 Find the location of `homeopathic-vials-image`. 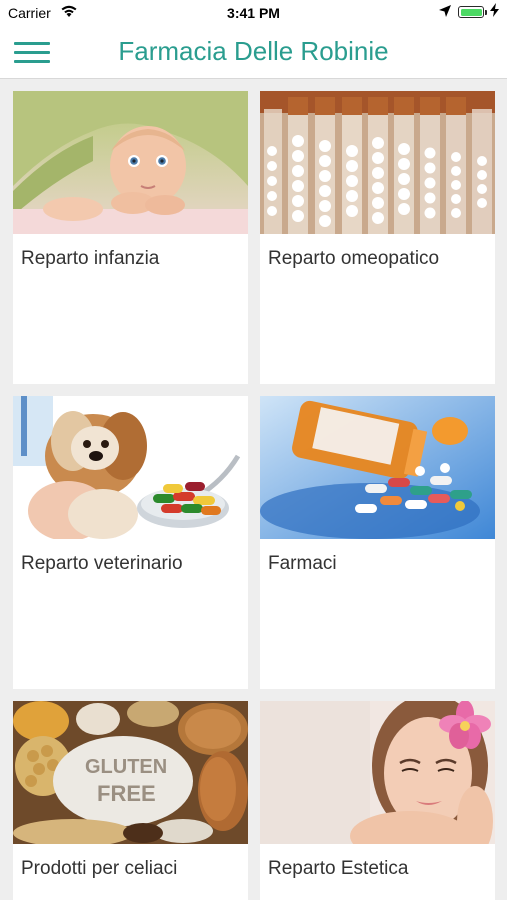

homeopathic-vials-image is located at coordinates (377, 162).